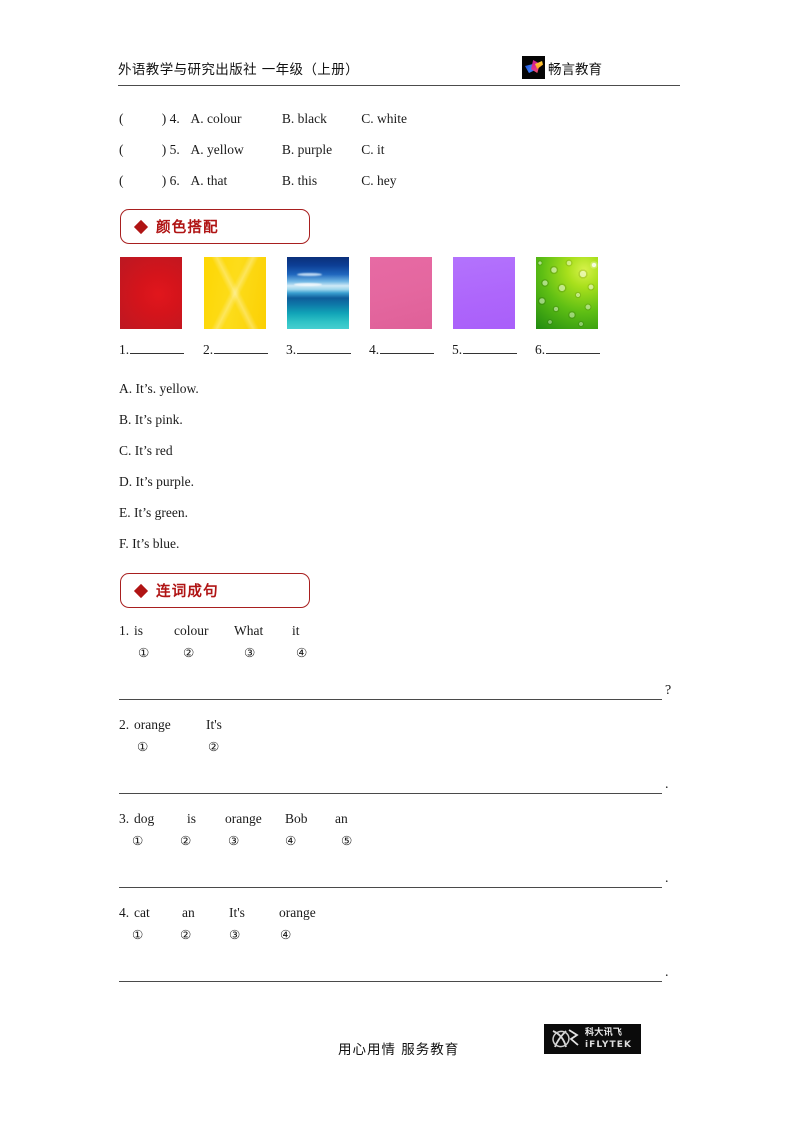 The height and width of the screenshot is (1122, 793). I want to click on color-option: D. It’s purple., so click(156, 481).